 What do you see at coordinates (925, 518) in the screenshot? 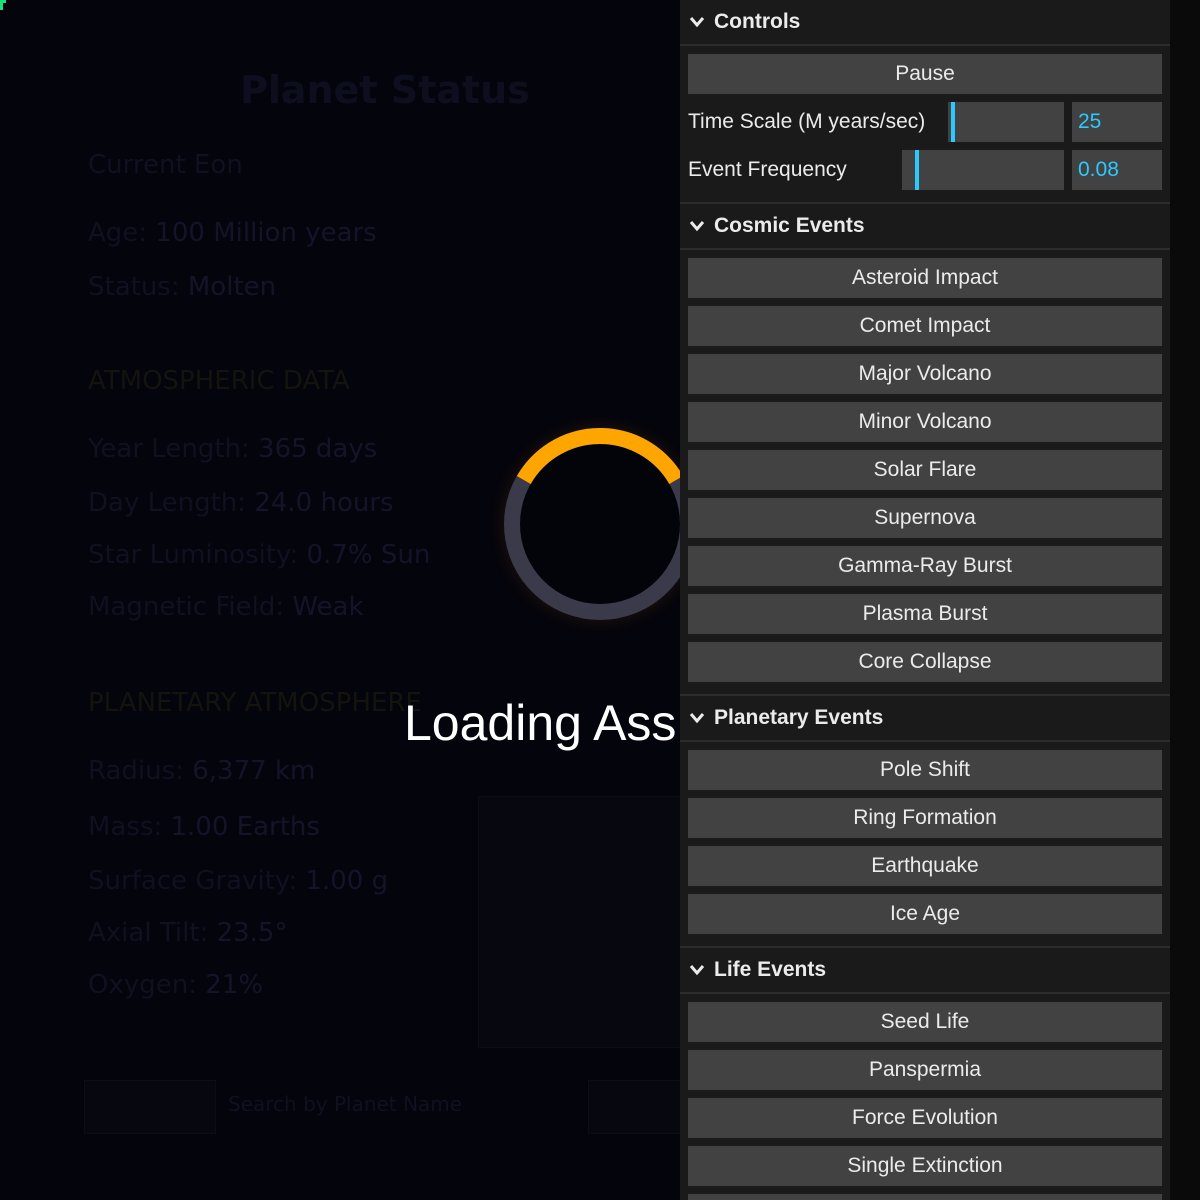
I see `supernova-button: Supernova` at bounding box center [925, 518].